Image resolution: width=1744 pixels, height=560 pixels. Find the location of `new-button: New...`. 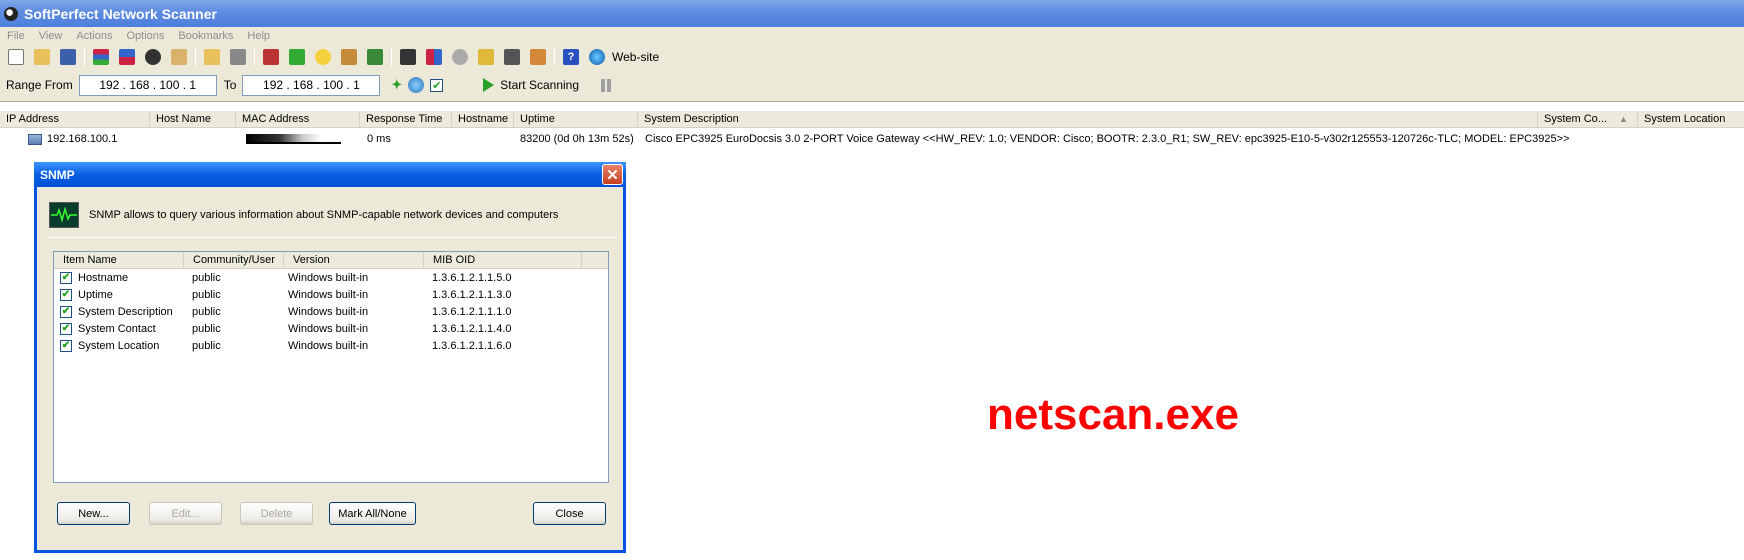

new-button: New... is located at coordinates (93, 513).